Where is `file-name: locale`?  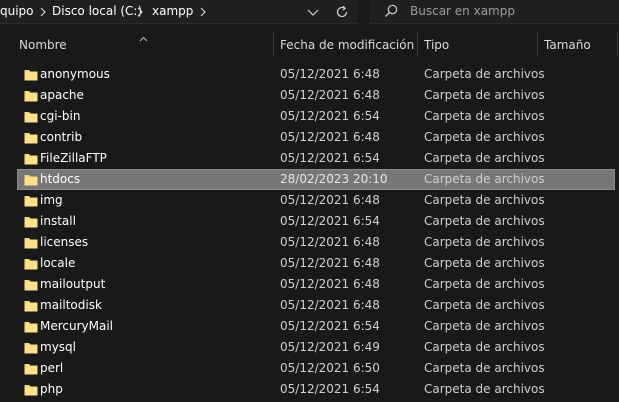 file-name: locale is located at coordinates (57, 263).